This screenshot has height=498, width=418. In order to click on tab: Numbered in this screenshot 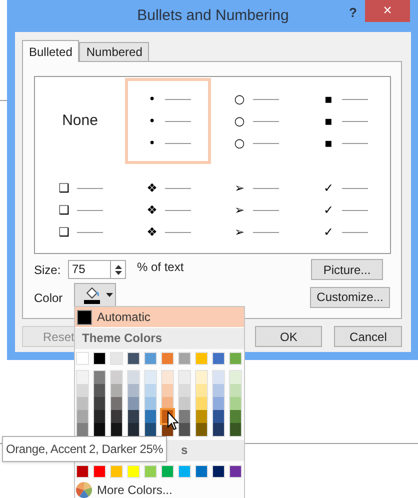, I will do `click(114, 51)`.